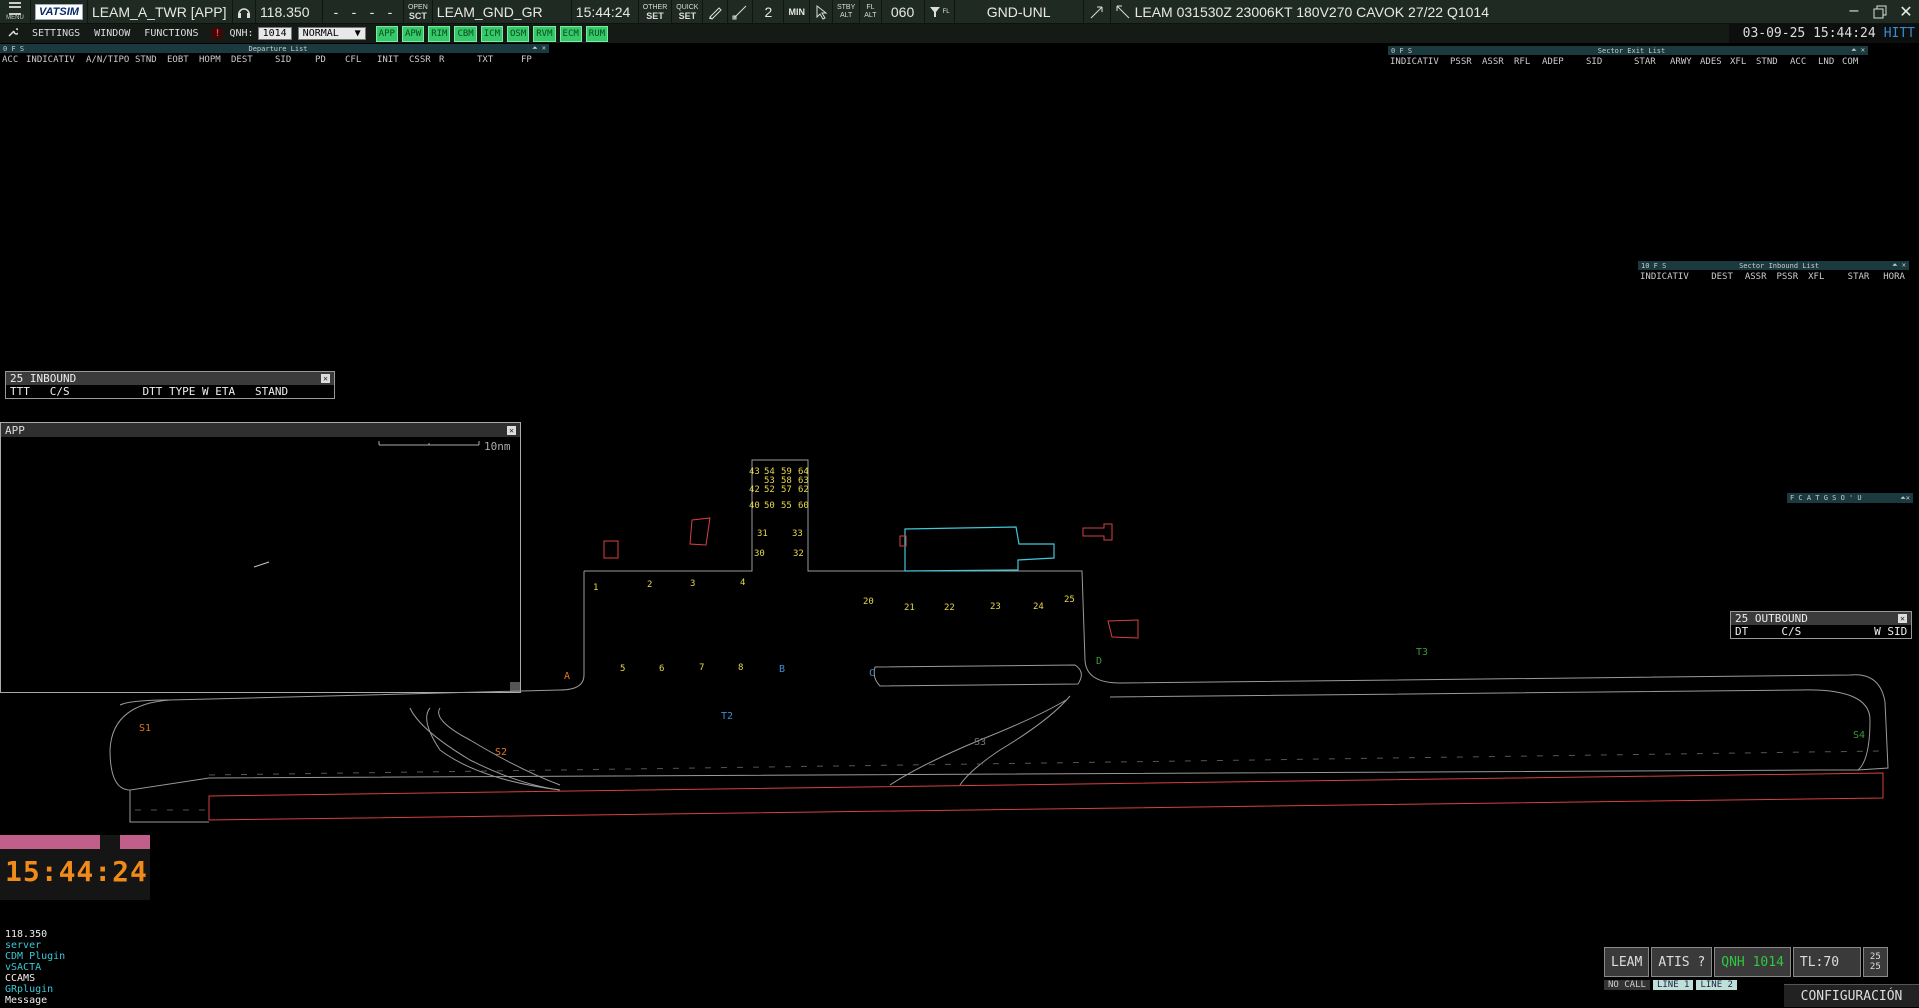 This screenshot has height=1008, width=1919. Describe the element at coordinates (1851, 995) in the screenshot. I see `config-button: CONFIGURACIÓN` at that location.